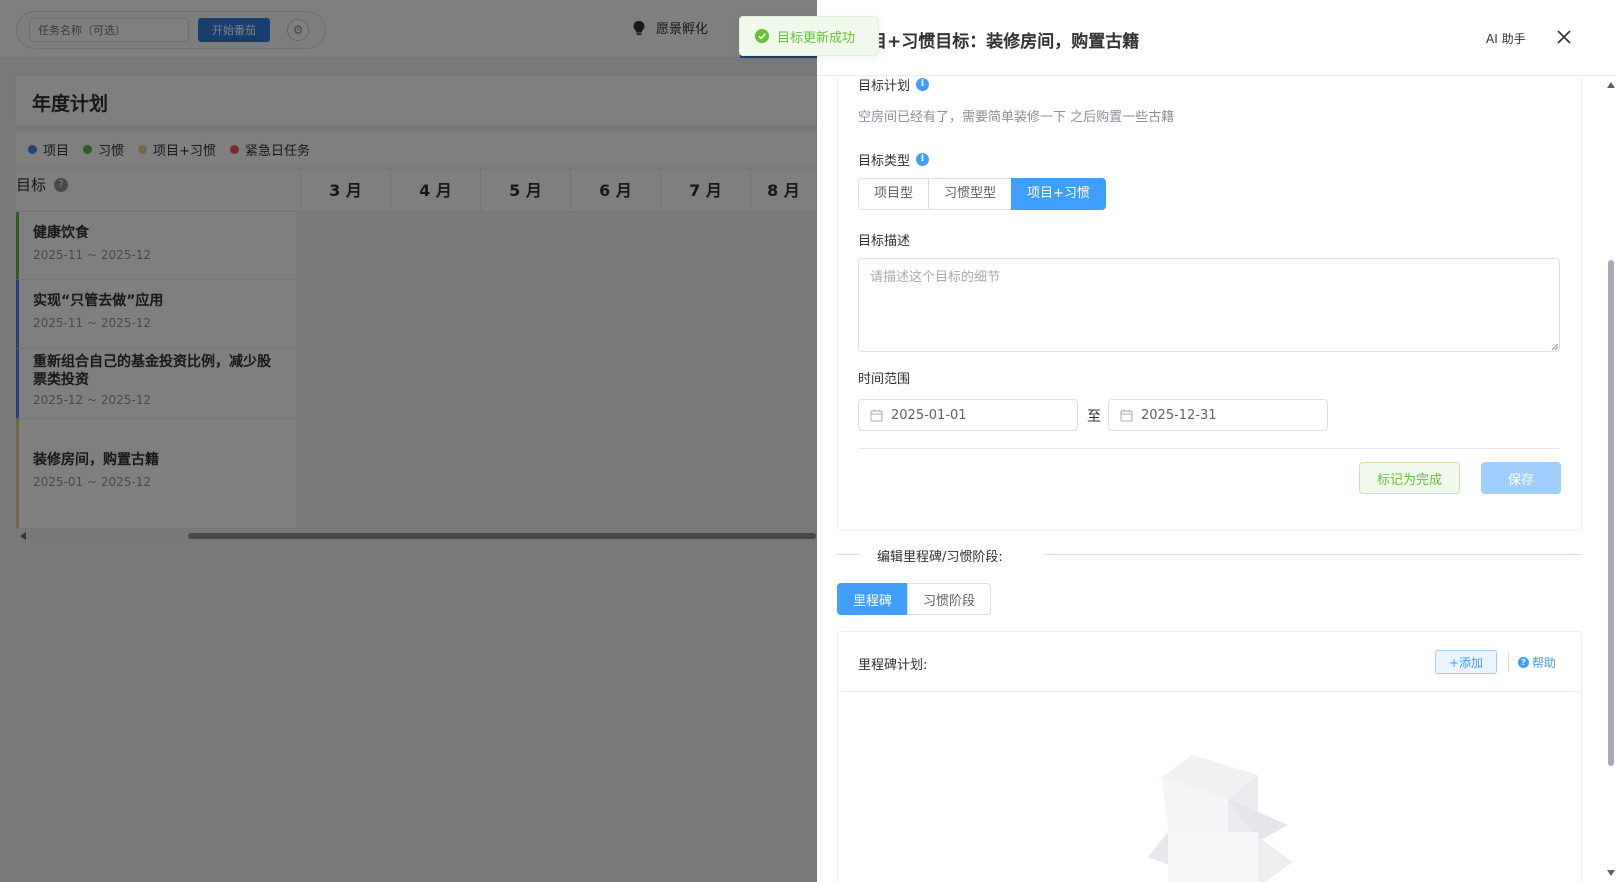  Describe the element at coordinates (1521, 478) in the screenshot. I see `save-button: 保存` at that location.